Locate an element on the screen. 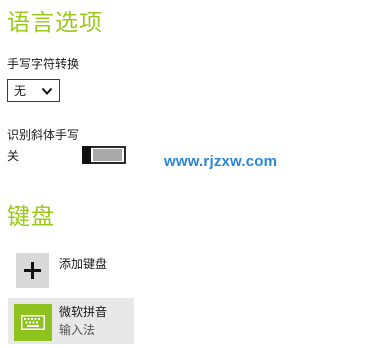 This screenshot has width=388, height=348. italic-recognition-toggle is located at coordinates (104, 155).